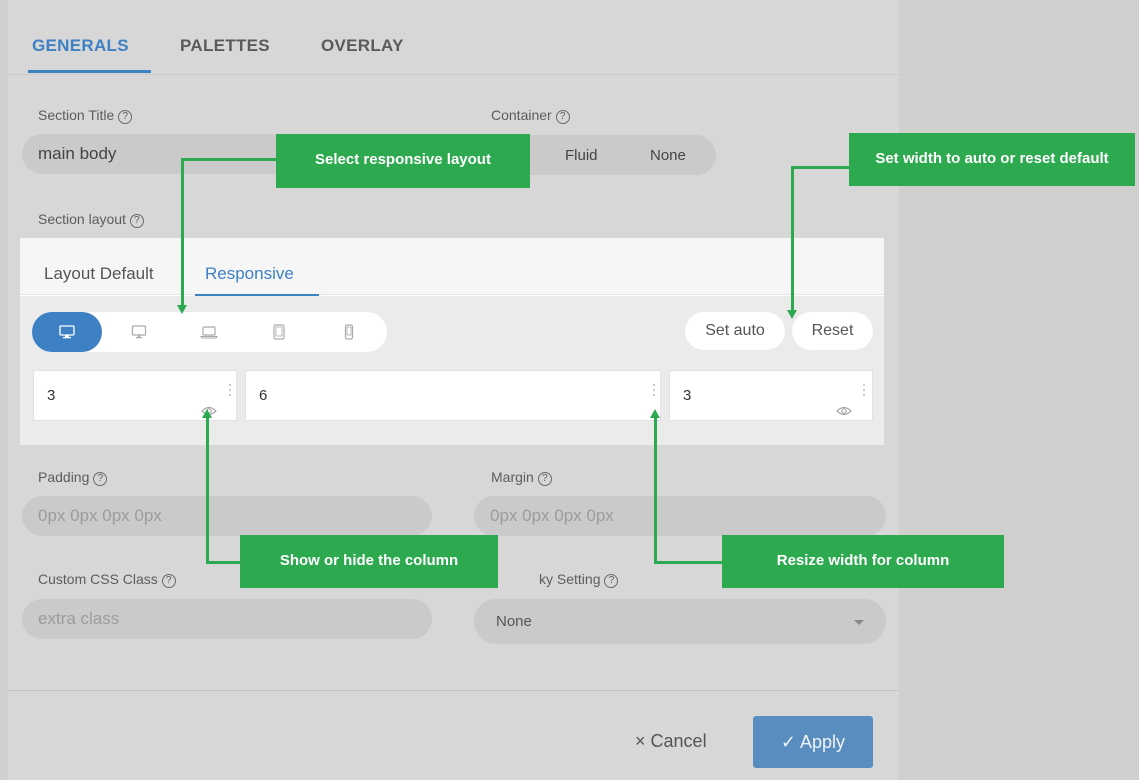 This screenshot has height=780, width=1139. I want to click on layout-column: 6, so click(453, 395).